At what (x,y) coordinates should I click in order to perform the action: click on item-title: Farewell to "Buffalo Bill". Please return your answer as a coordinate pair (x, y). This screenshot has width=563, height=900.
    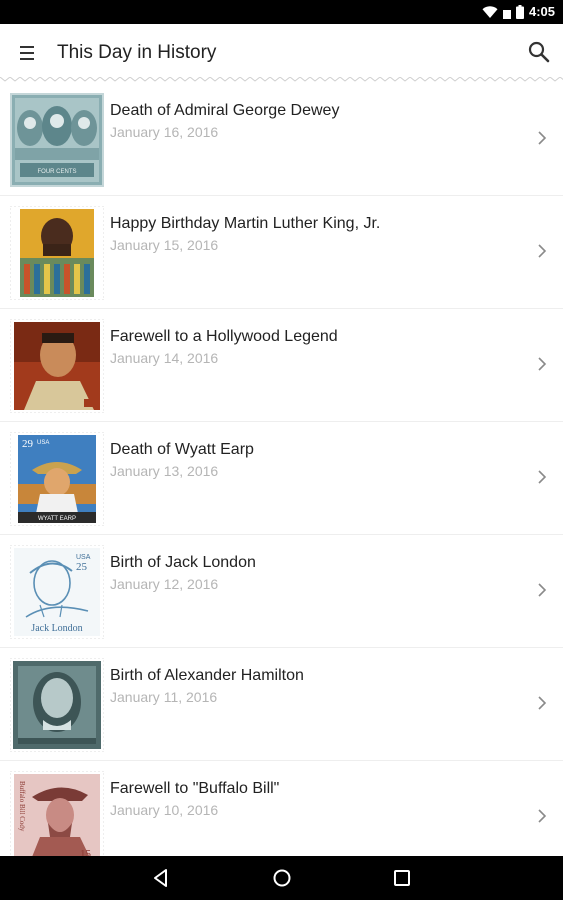
    Looking at the image, I should click on (195, 788).